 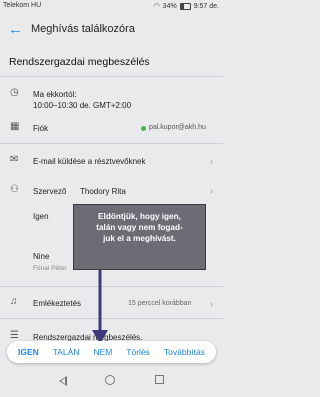 I want to click on forward-button: Továbbítás, so click(x=184, y=352).